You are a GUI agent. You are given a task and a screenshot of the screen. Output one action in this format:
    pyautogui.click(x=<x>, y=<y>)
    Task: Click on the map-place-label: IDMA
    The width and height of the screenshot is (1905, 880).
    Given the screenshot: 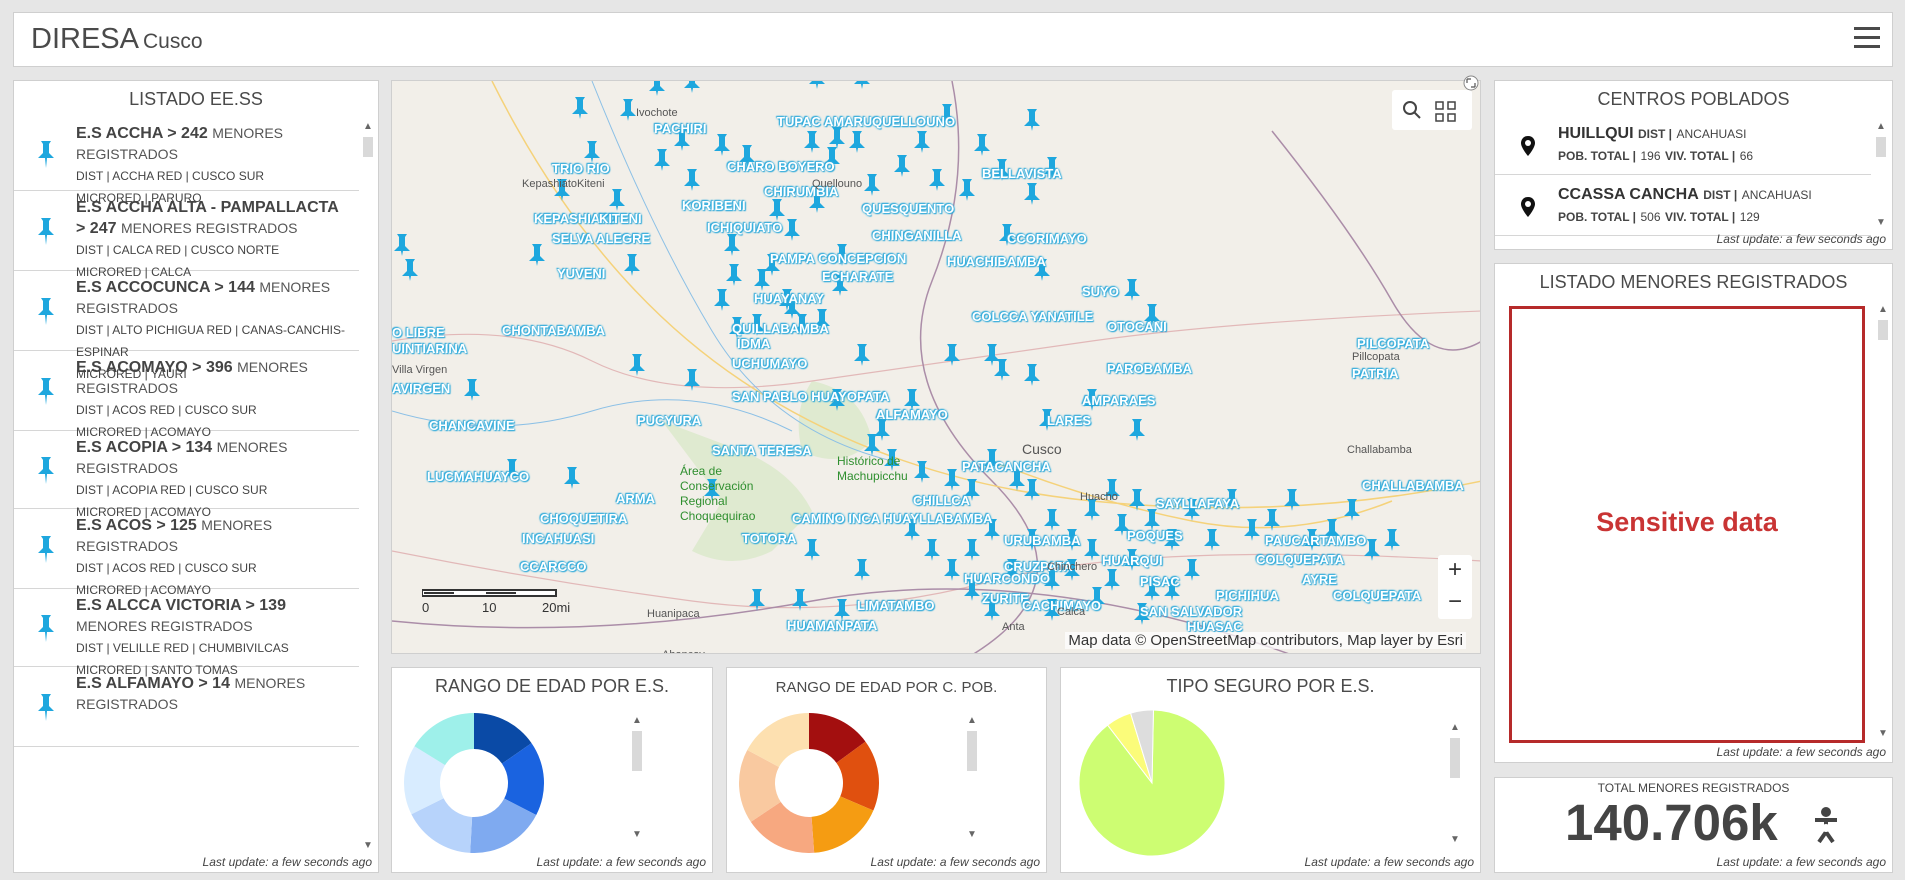 What is the action you would take?
    pyautogui.click(x=753, y=343)
    